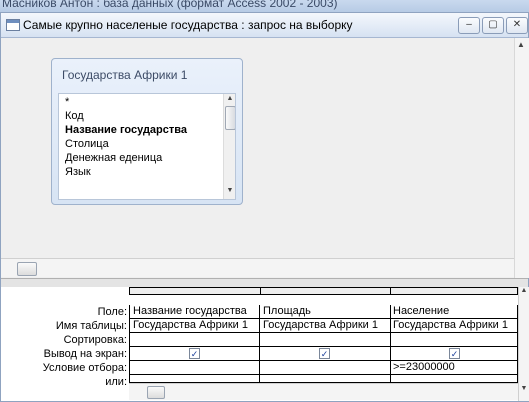  What do you see at coordinates (91, 326) in the screenshot?
I see `row-label-table: Имя таблицы:` at bounding box center [91, 326].